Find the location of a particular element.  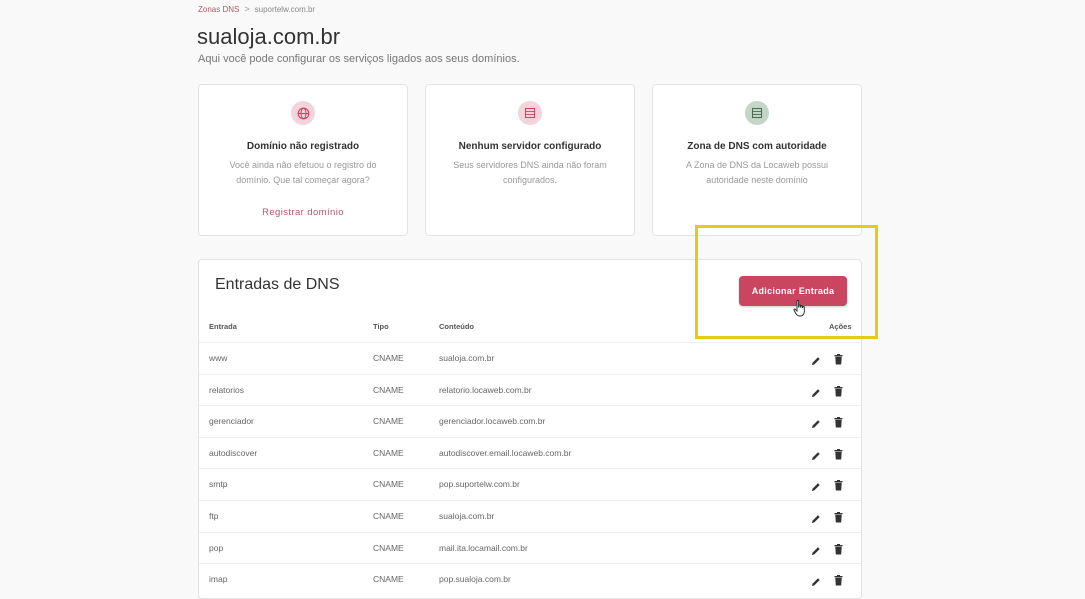

entry-name: pop is located at coordinates (216, 547).